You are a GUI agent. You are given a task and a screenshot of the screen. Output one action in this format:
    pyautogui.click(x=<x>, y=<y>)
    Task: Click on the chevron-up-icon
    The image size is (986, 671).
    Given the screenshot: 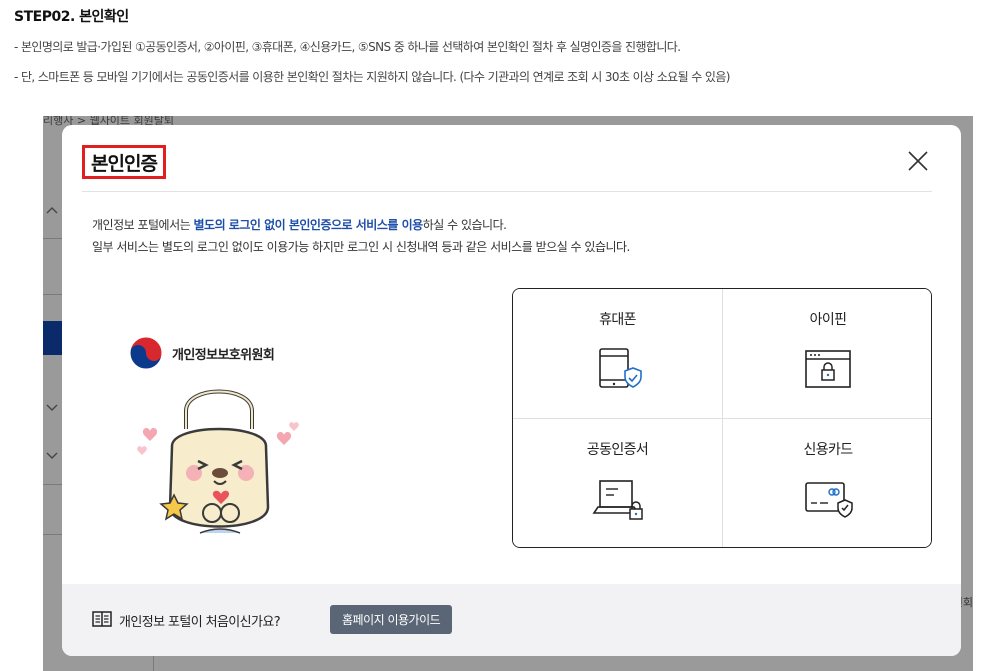 What is the action you would take?
    pyautogui.click(x=52, y=211)
    